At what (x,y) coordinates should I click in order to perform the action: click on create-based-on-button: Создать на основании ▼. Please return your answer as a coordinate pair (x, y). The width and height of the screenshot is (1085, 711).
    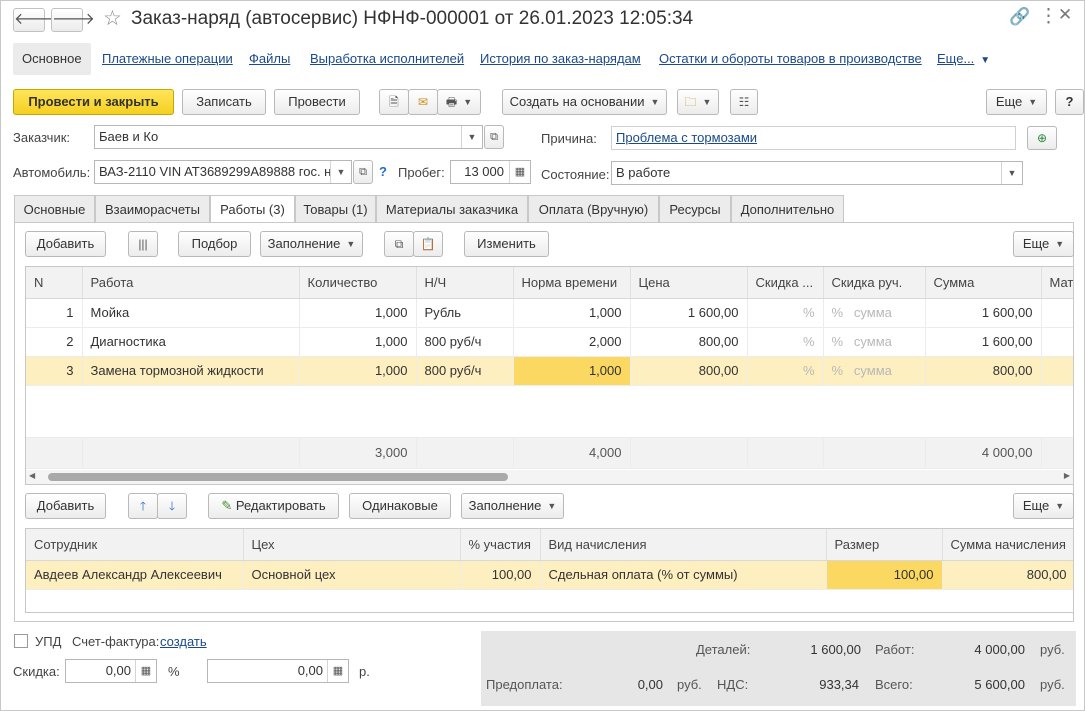
    Looking at the image, I should click on (584, 102).